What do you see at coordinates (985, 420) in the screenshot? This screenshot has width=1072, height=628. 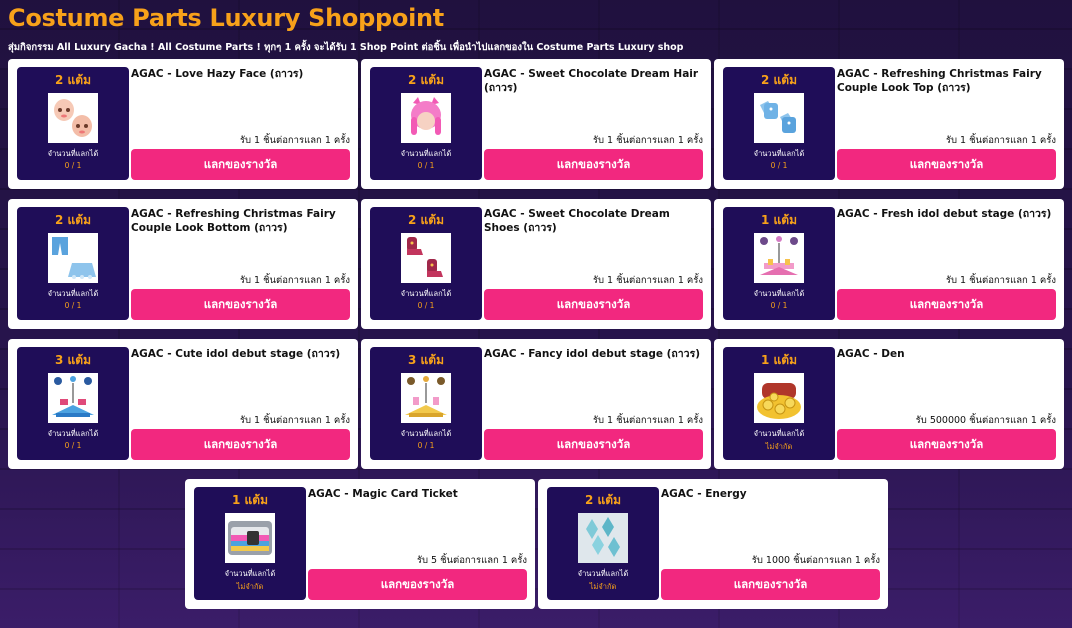 I see `exchange-rate: รับ 500000 ชิ้นต่อการแลก 1 ครั้ง` at bounding box center [985, 420].